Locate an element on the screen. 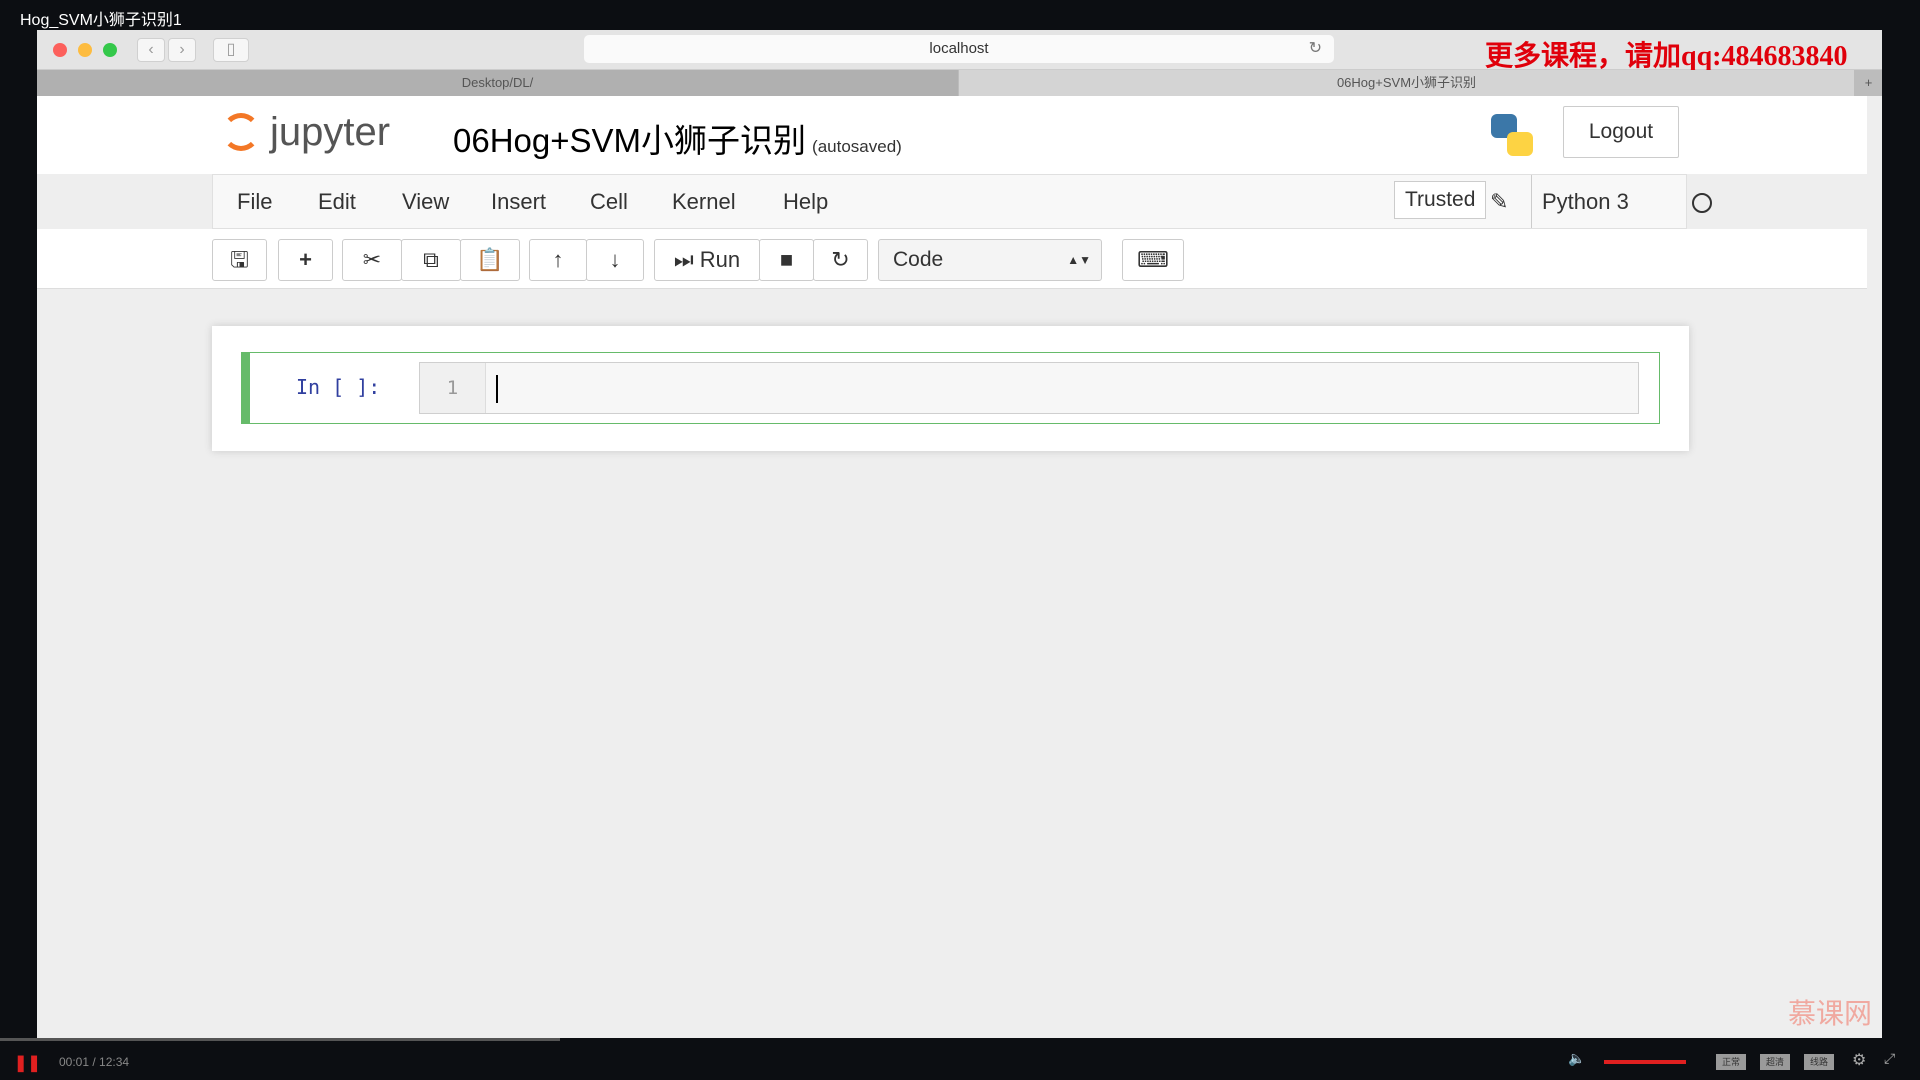  run-button: ⏭ Run is located at coordinates (707, 260).